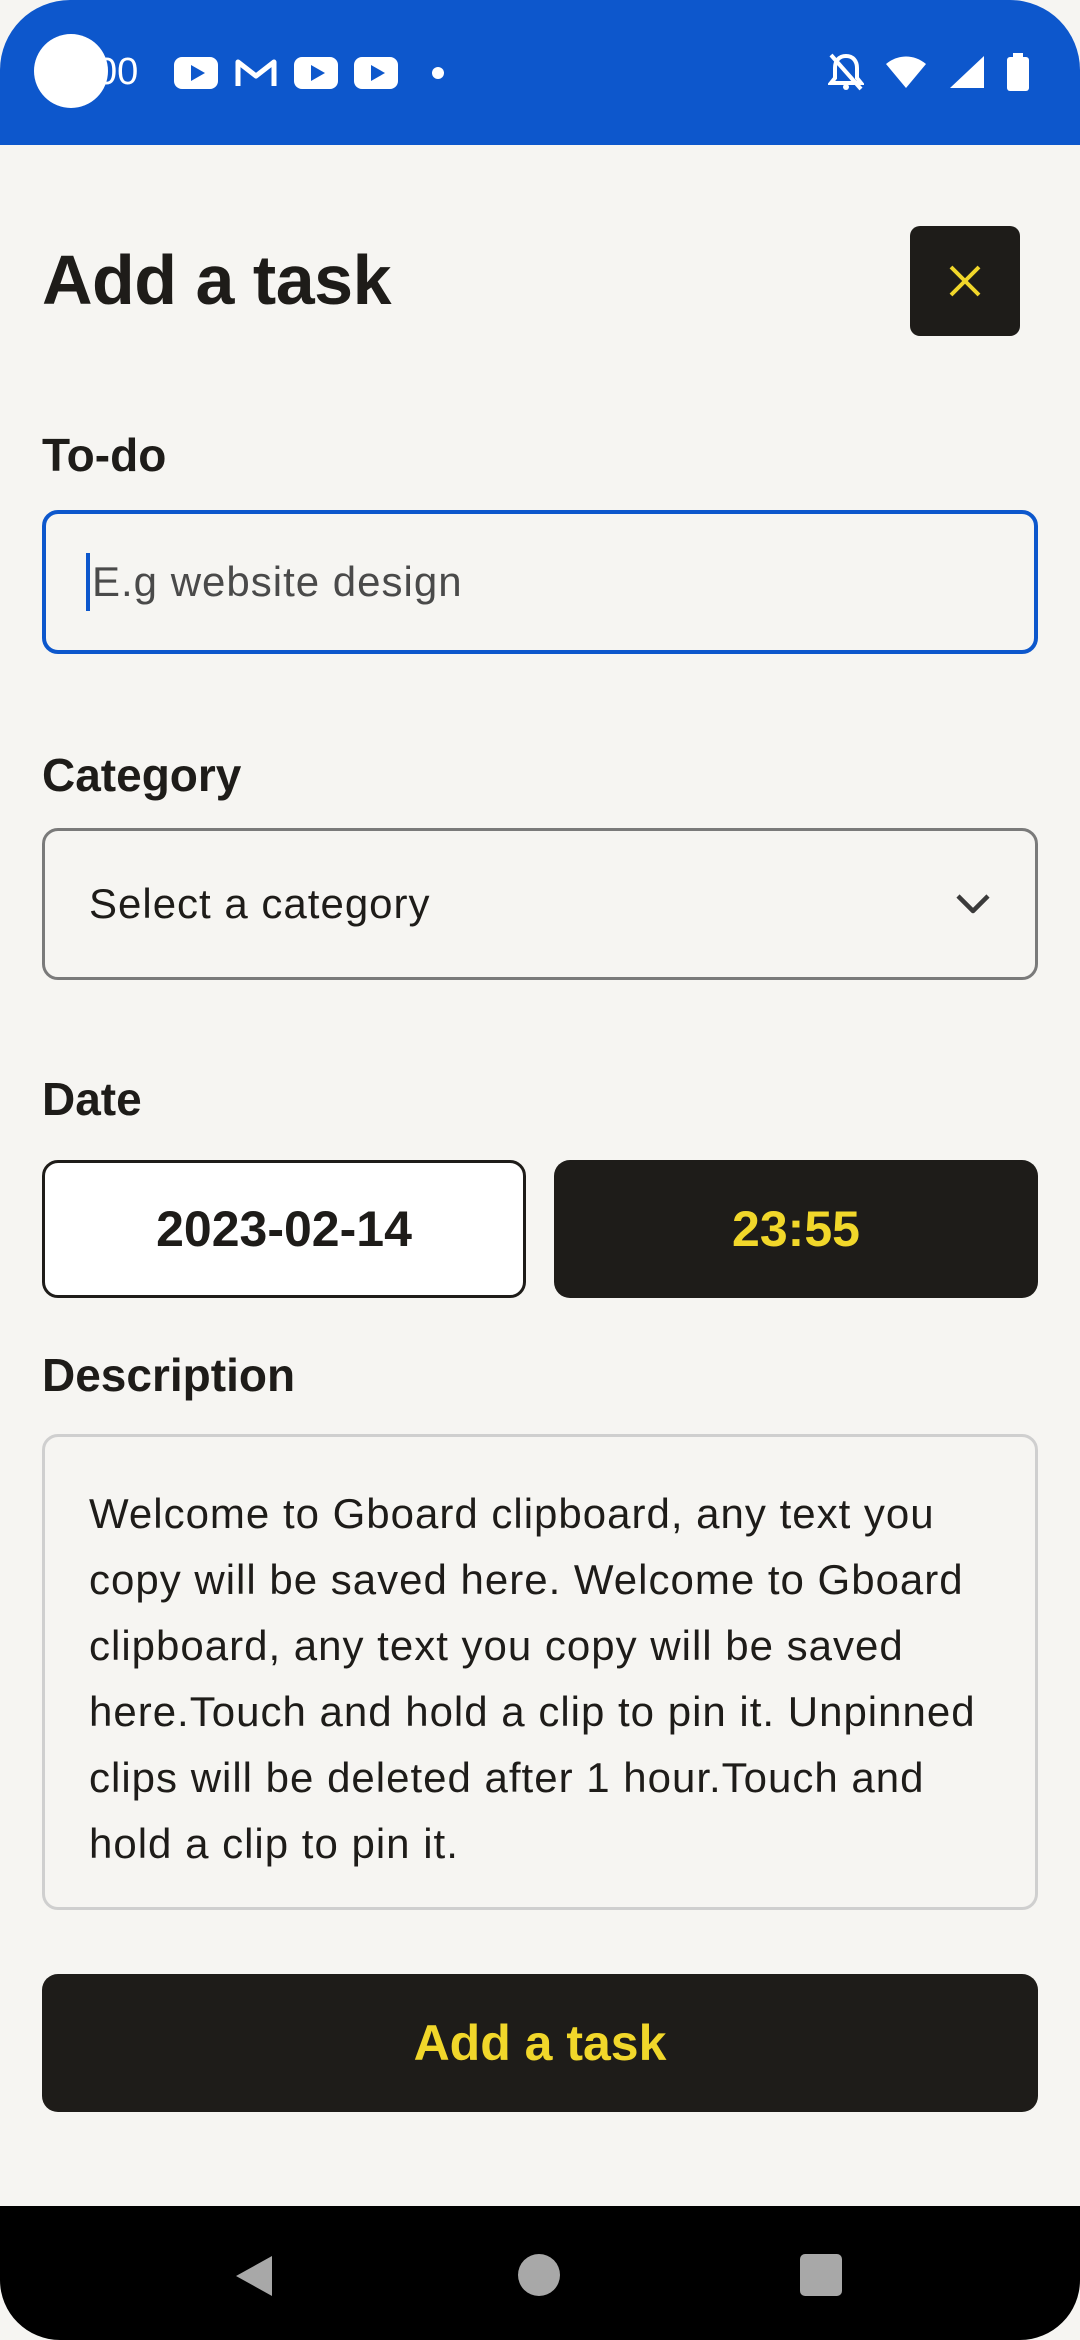  What do you see at coordinates (277, 581) in the screenshot?
I see `todo-placeholder: E.g website design` at bounding box center [277, 581].